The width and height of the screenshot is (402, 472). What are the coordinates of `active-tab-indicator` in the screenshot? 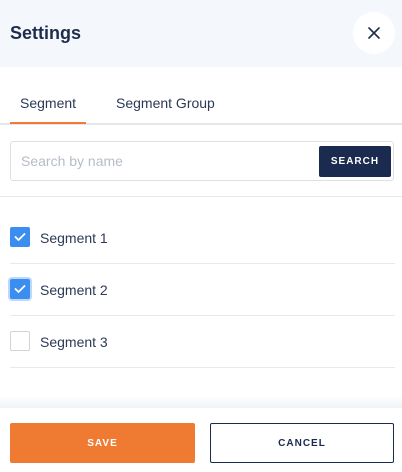 It's located at (48, 123).